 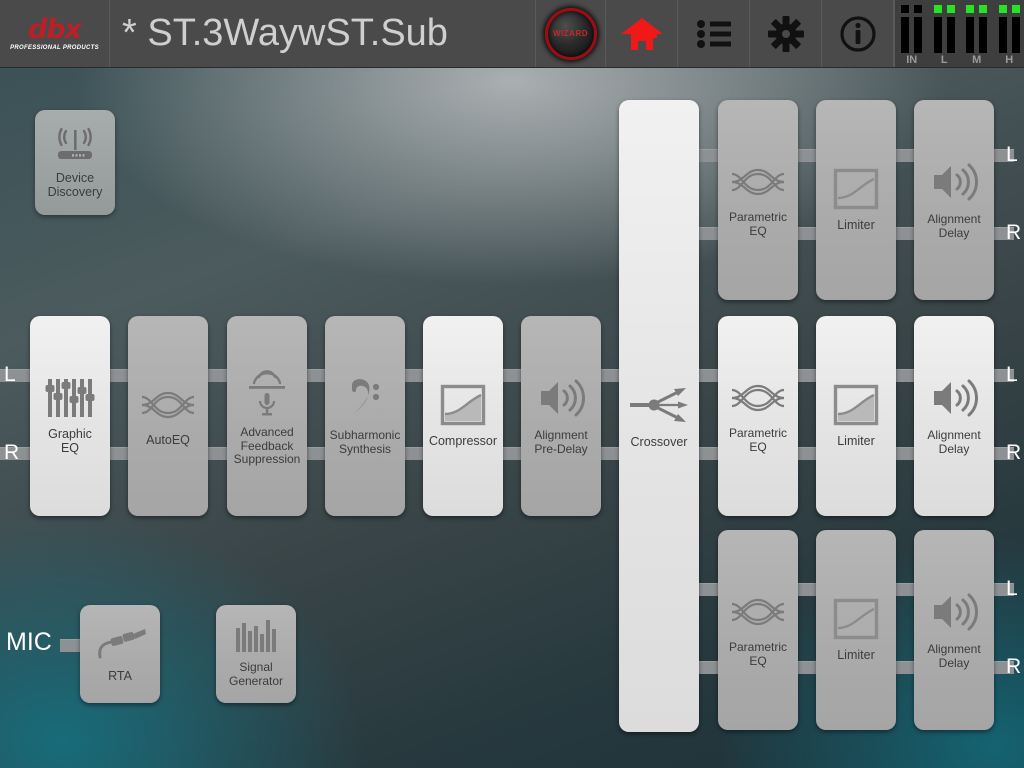 I want to click on list-button, so click(x=714, y=33).